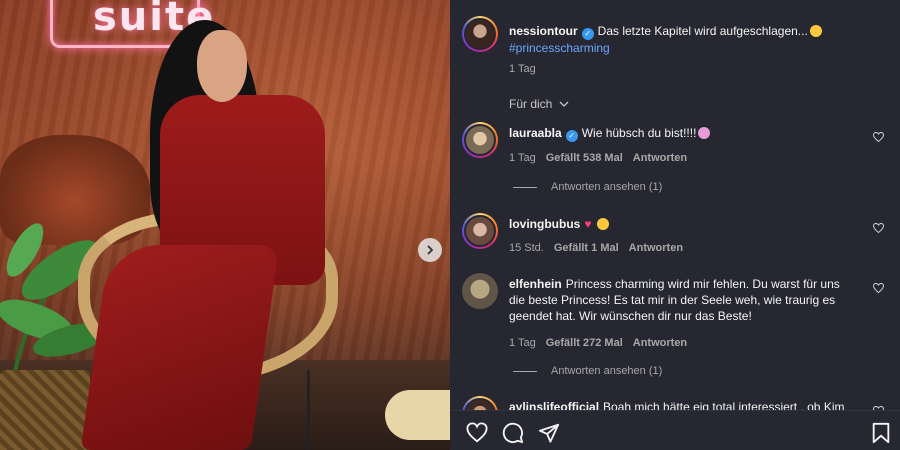 Image resolution: width=900 pixels, height=450 pixels. I want to click on chevron-down-icon, so click(564, 104).